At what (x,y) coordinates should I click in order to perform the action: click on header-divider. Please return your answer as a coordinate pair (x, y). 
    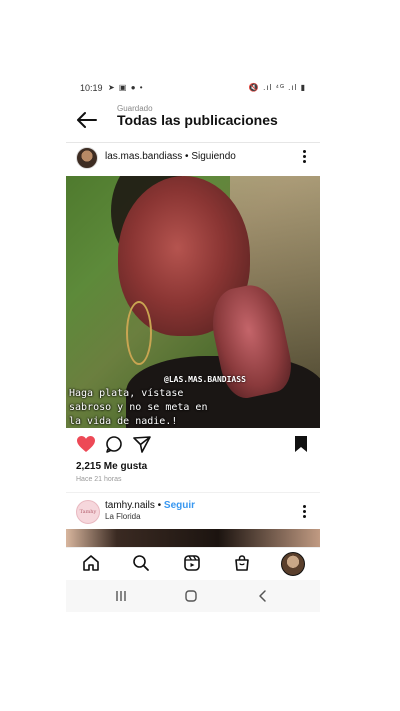
    Looking at the image, I should click on (193, 142).